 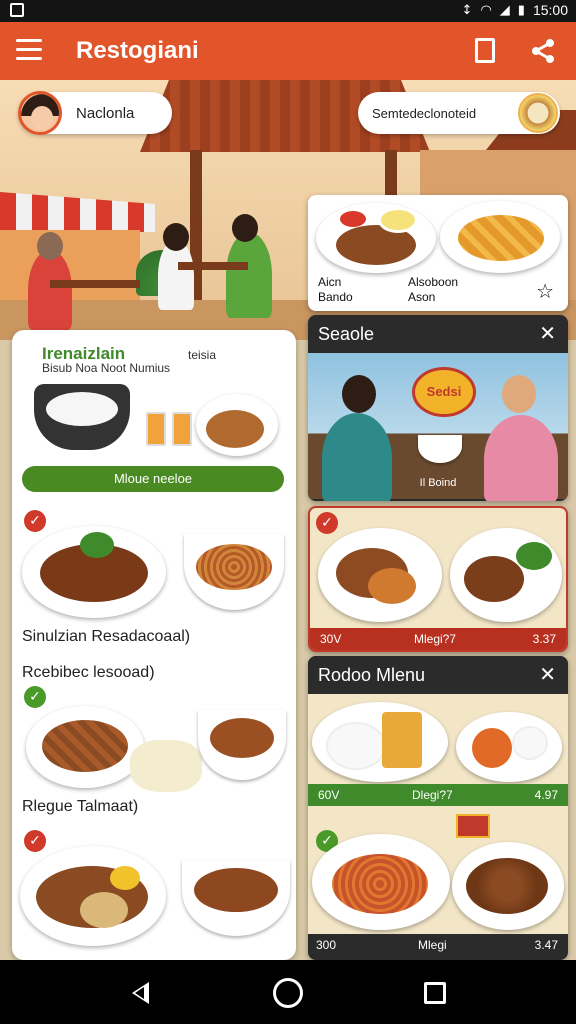 What do you see at coordinates (444, 392) in the screenshot?
I see `restaurant-sign: Sedsi` at bounding box center [444, 392].